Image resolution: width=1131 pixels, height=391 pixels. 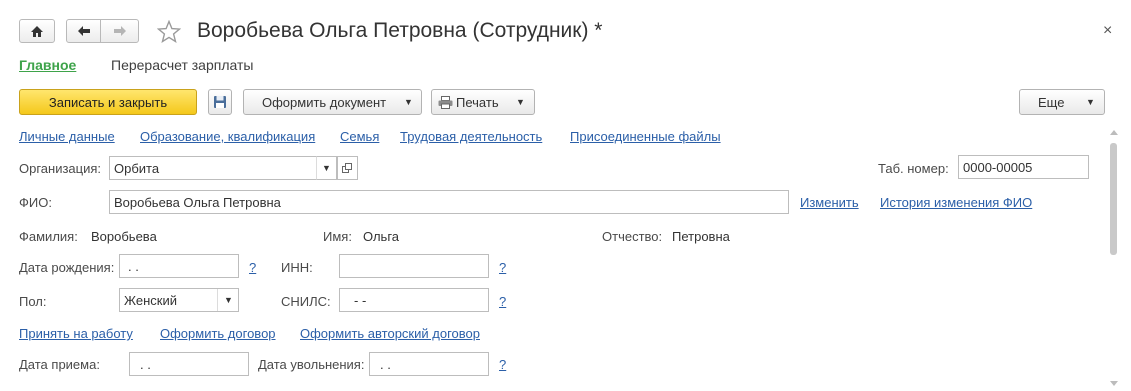 What do you see at coordinates (632, 236) in the screenshot?
I see `patronymic-label: Отчество:` at bounding box center [632, 236].